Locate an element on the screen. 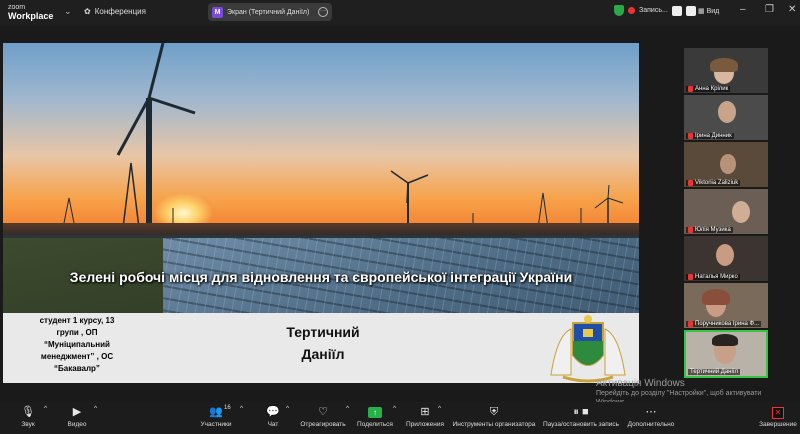  chat-options-chevron: ^ is located at coordinates (287, 408).